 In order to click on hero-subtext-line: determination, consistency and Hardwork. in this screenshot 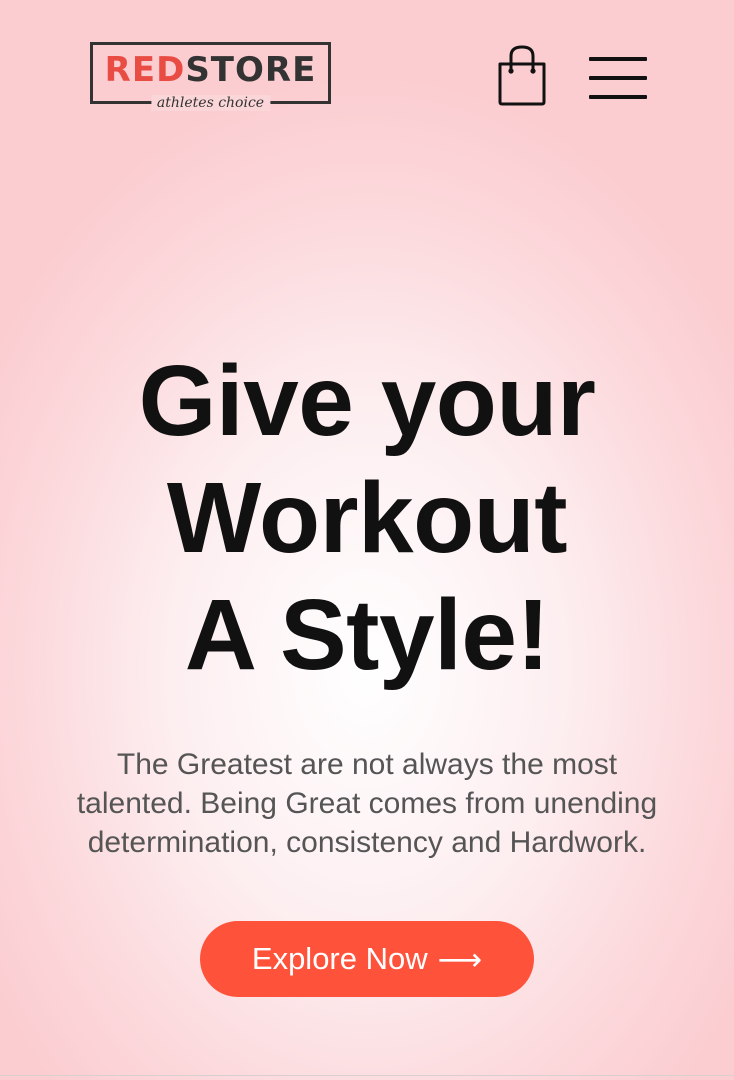, I will do `click(367, 842)`.